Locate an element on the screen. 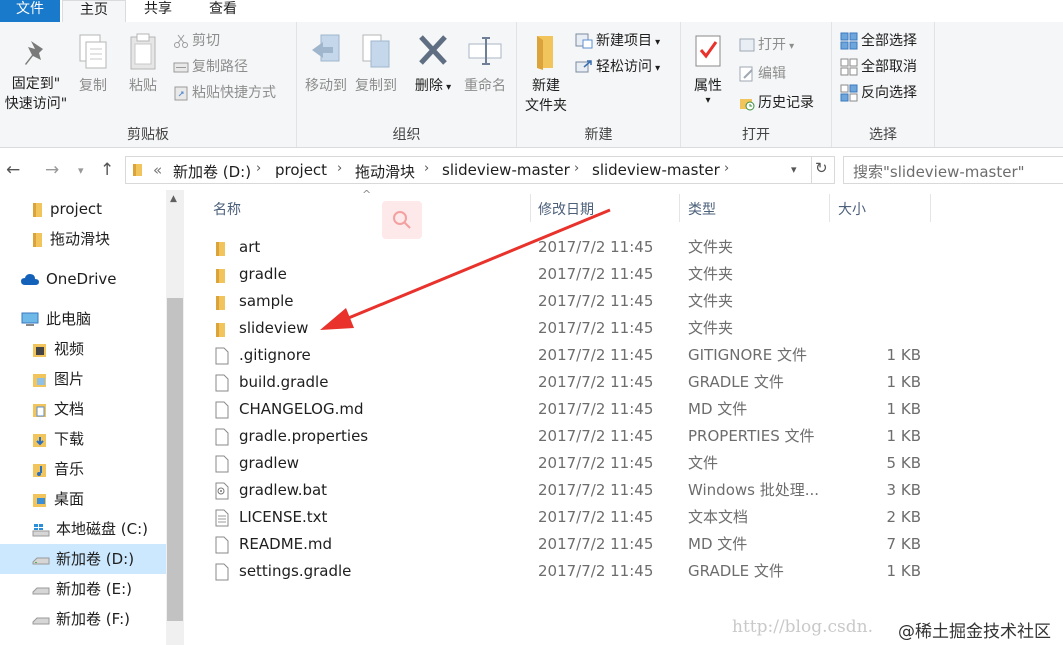 The width and height of the screenshot is (1063, 645). history-button: 历史记录 is located at coordinates (776, 103).